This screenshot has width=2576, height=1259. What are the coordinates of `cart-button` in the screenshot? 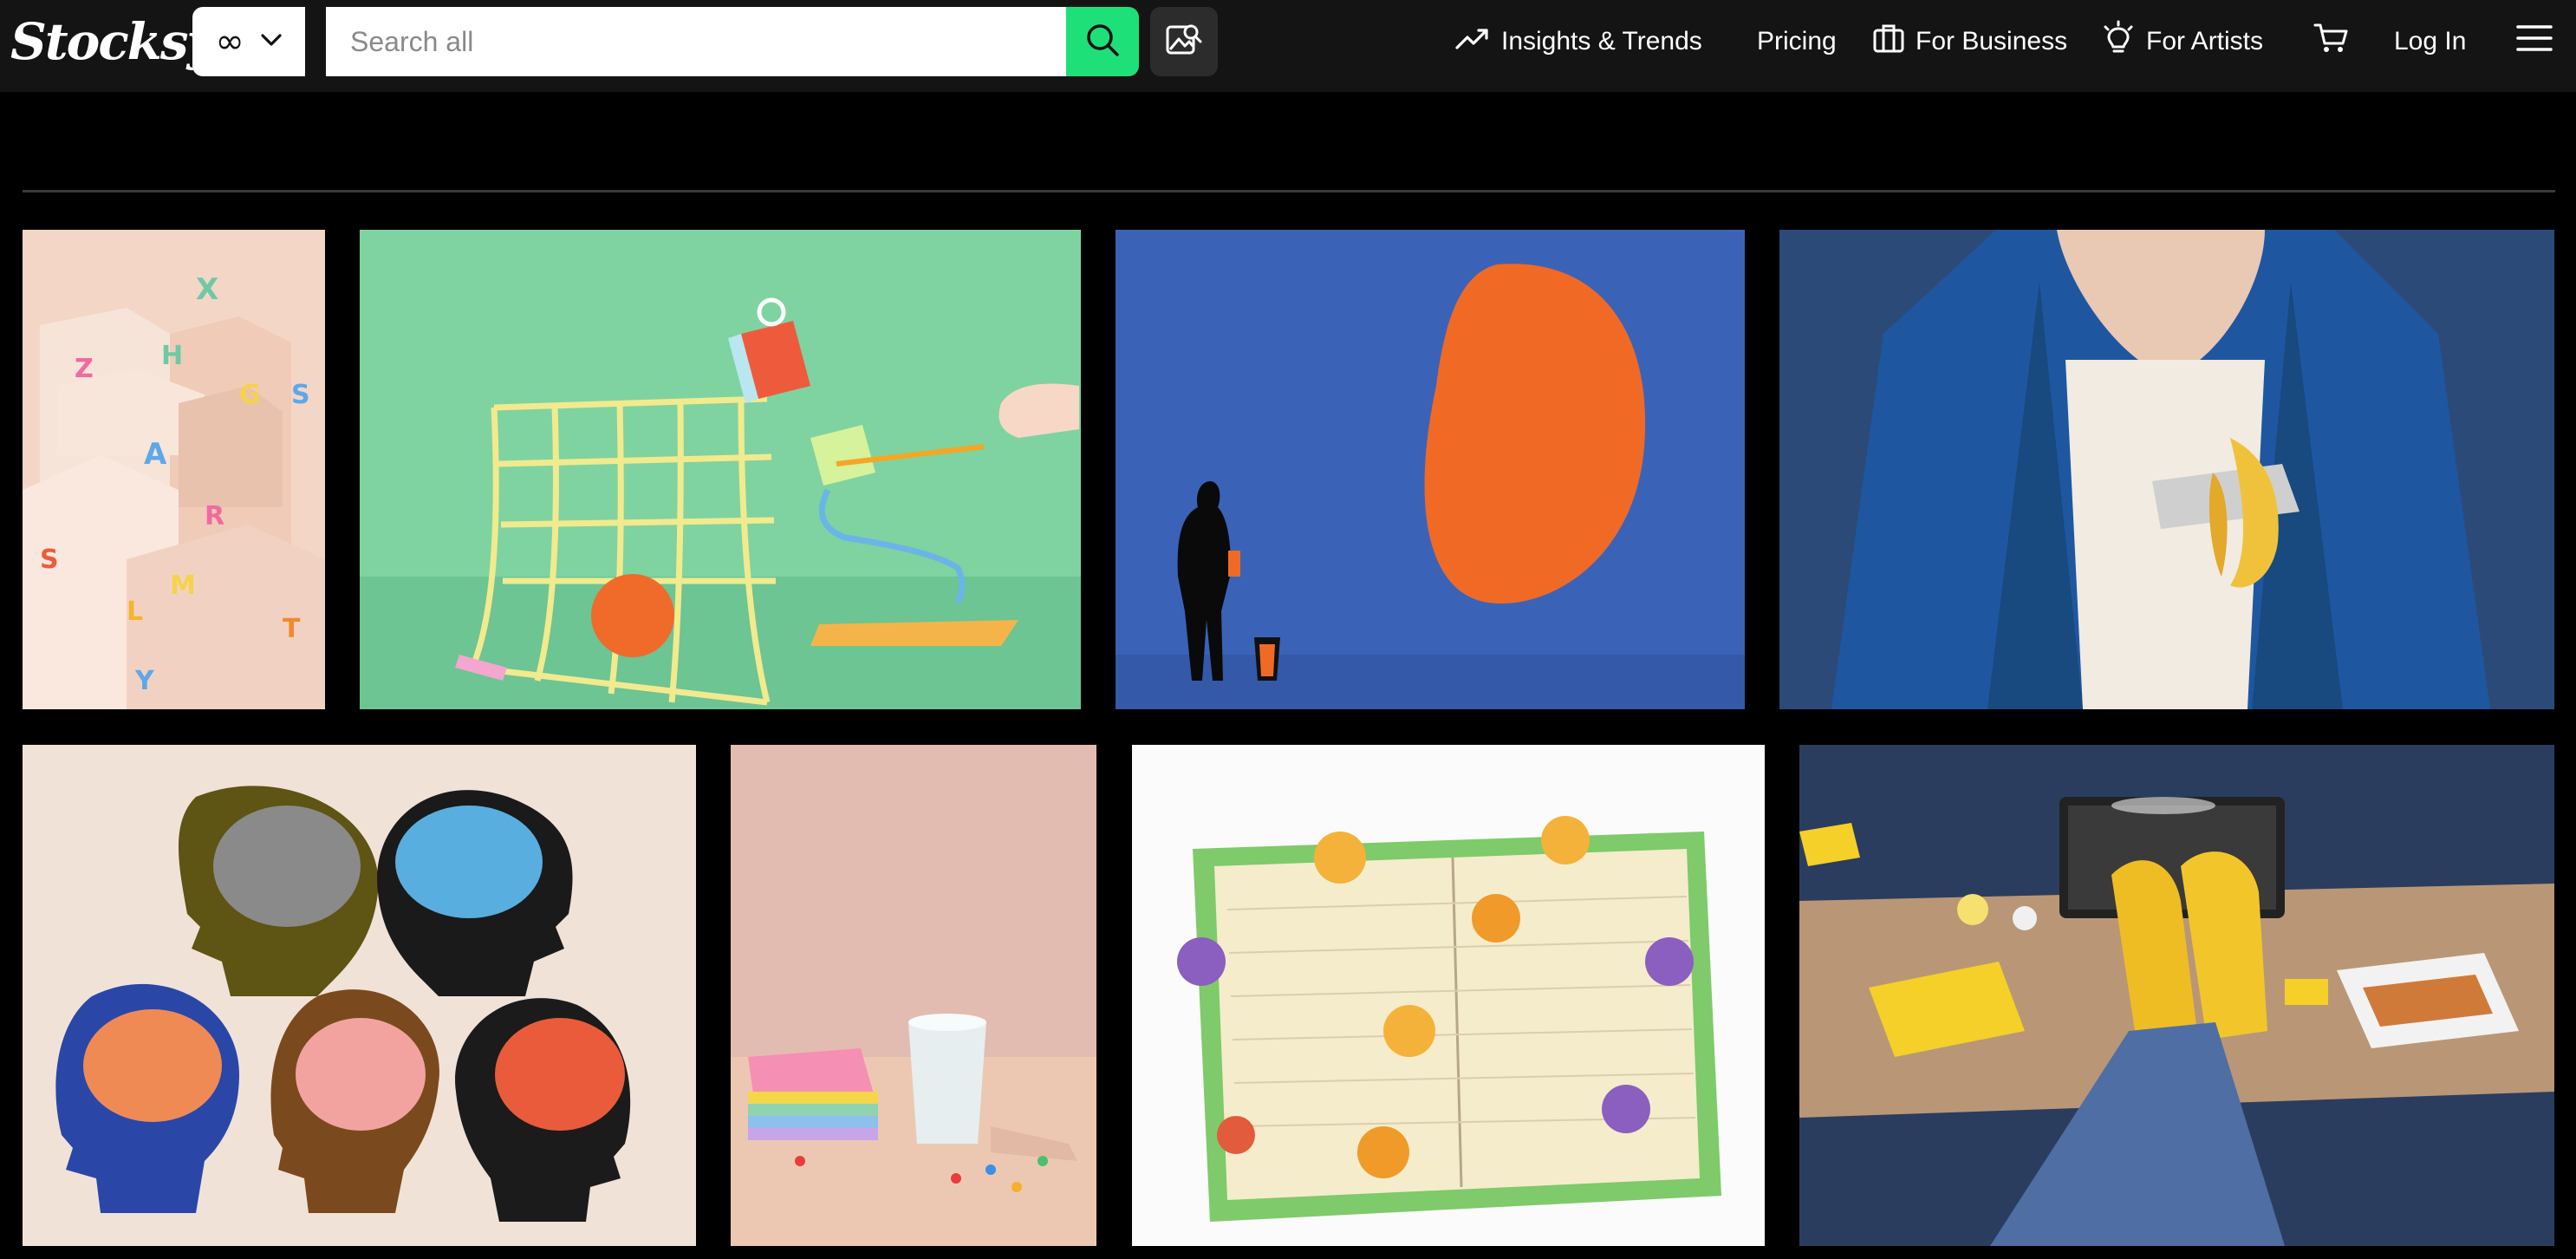 It's located at (2332, 41).